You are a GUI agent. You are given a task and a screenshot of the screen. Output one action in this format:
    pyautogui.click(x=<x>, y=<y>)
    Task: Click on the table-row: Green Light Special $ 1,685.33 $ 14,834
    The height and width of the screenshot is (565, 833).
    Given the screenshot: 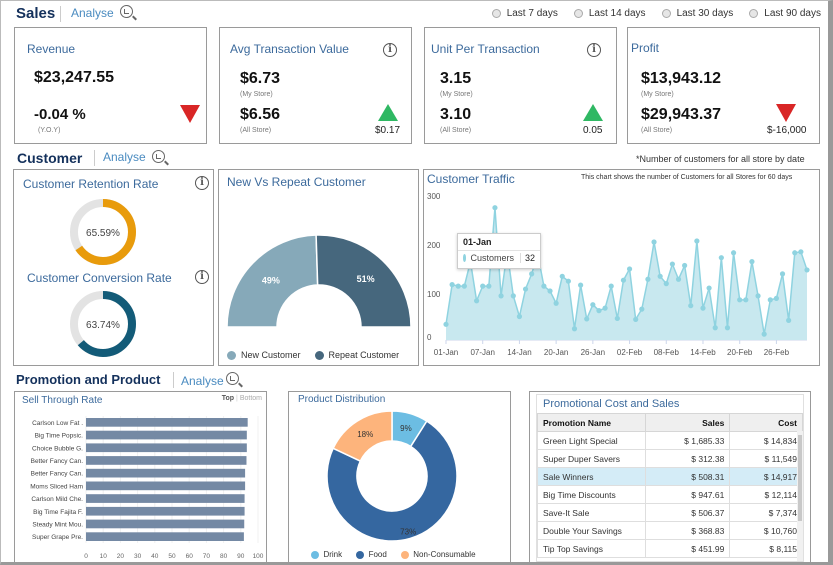 What is the action you would take?
    pyautogui.click(x=670, y=440)
    